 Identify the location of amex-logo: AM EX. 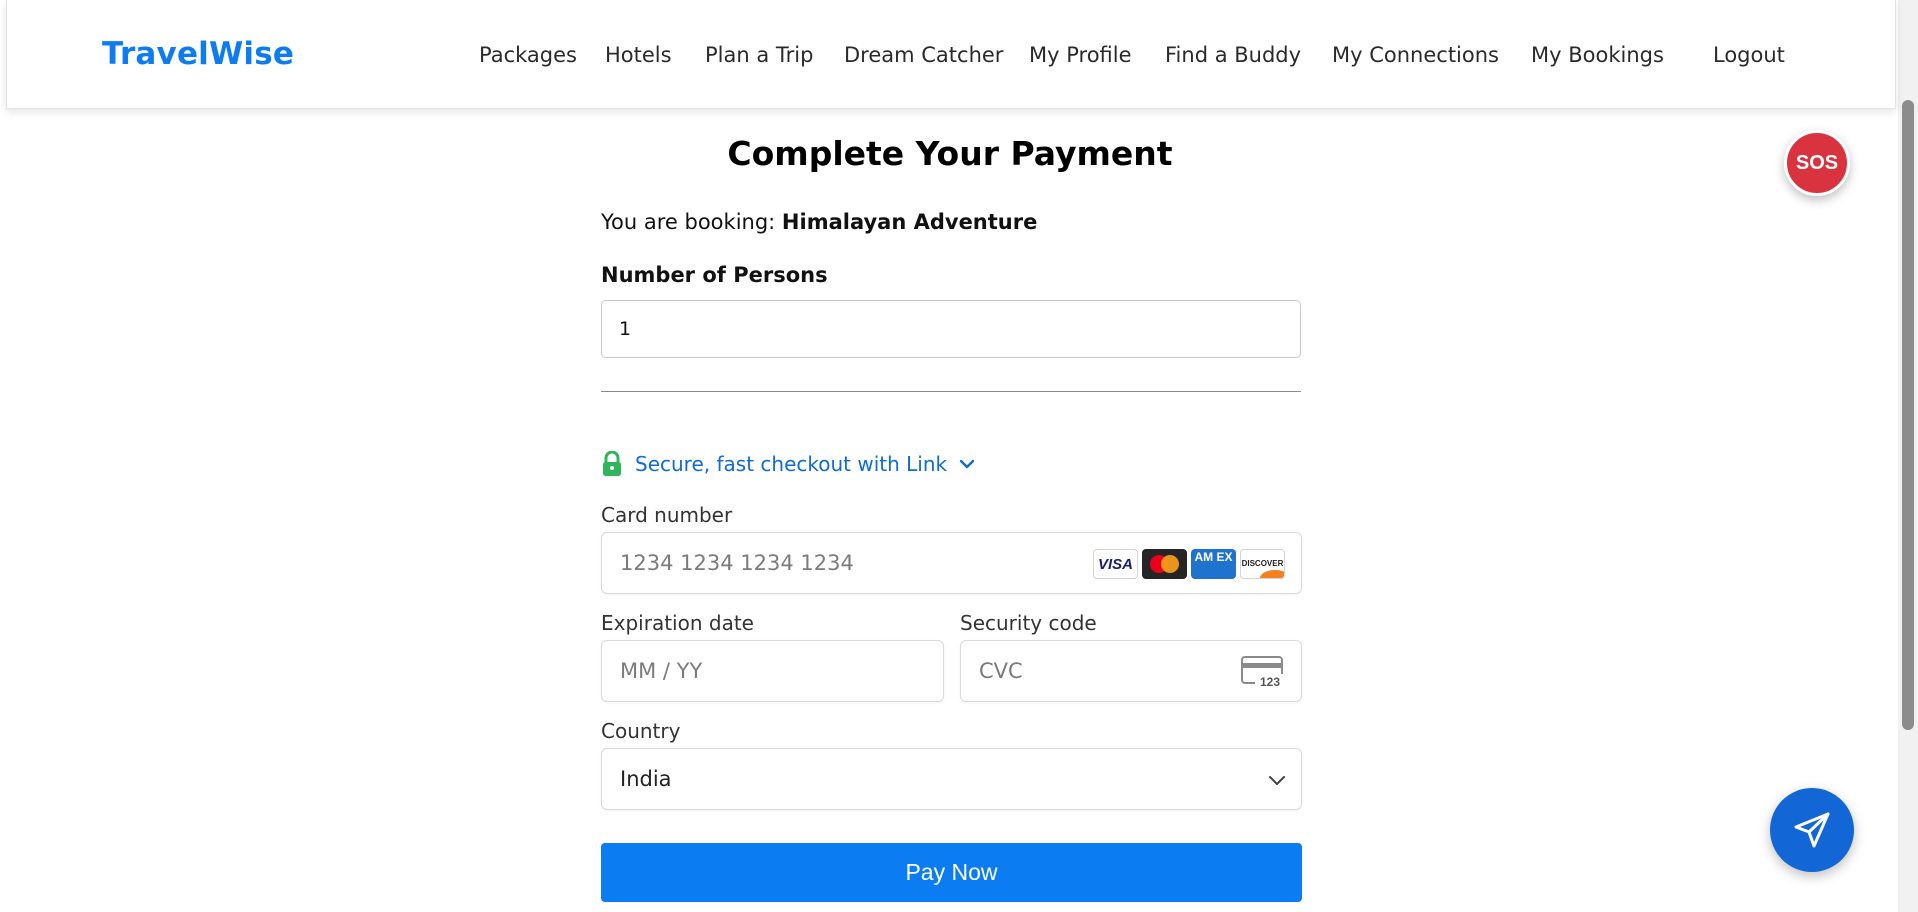
(1213, 564).